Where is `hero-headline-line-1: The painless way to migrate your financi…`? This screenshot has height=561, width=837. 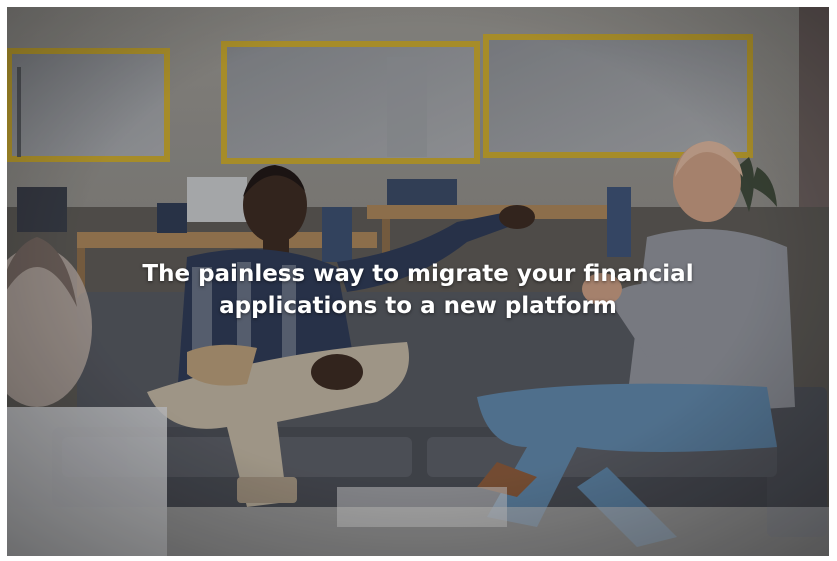
hero-headline-line-1: The painless way to migrate your financi… is located at coordinates (418, 274).